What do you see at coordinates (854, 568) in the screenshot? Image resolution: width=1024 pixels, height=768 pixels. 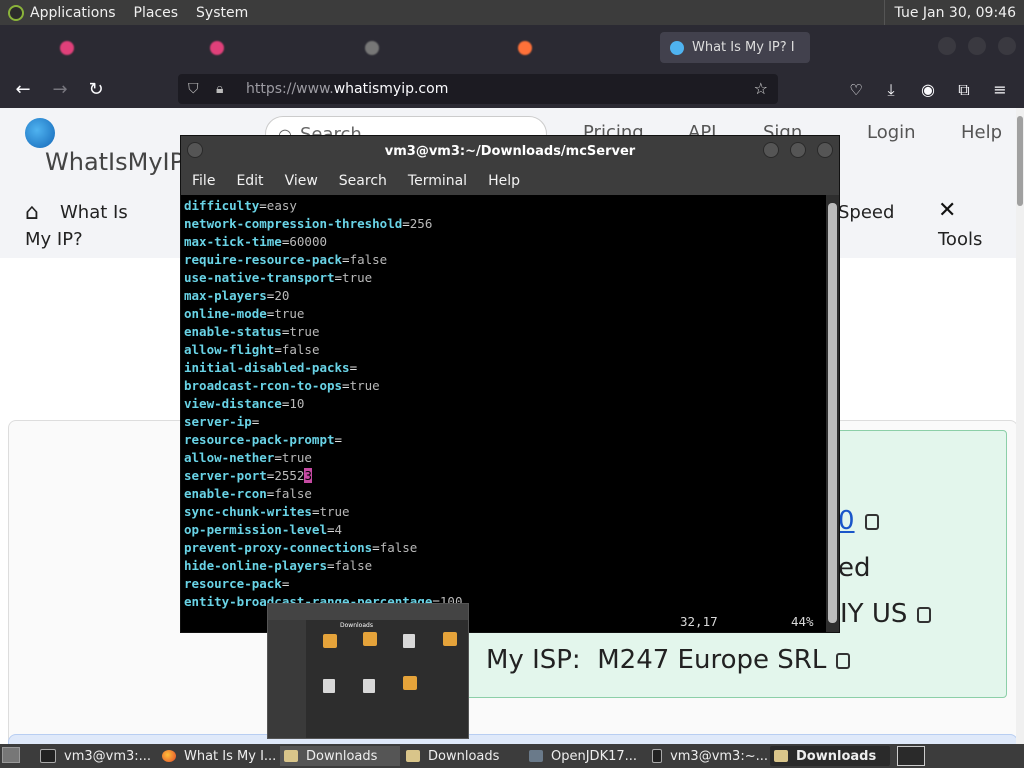 I see `info-line-2: ed` at bounding box center [854, 568].